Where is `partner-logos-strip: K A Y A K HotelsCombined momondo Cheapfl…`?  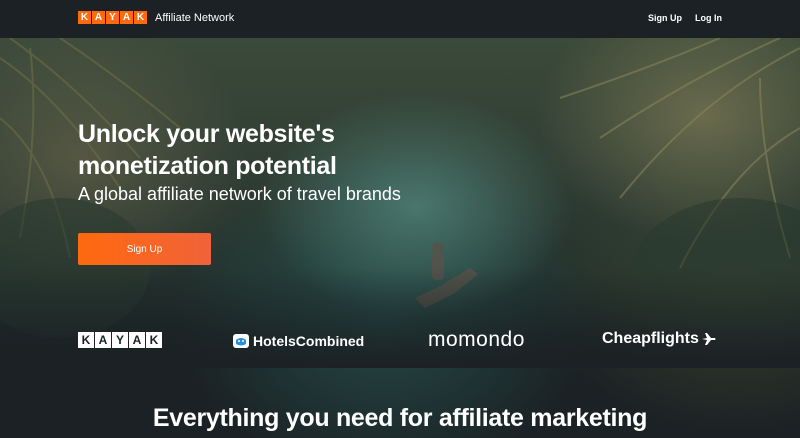
partner-logos-strip: K A Y A K HotelsCombined momondo Cheapfl… is located at coordinates (400, 341).